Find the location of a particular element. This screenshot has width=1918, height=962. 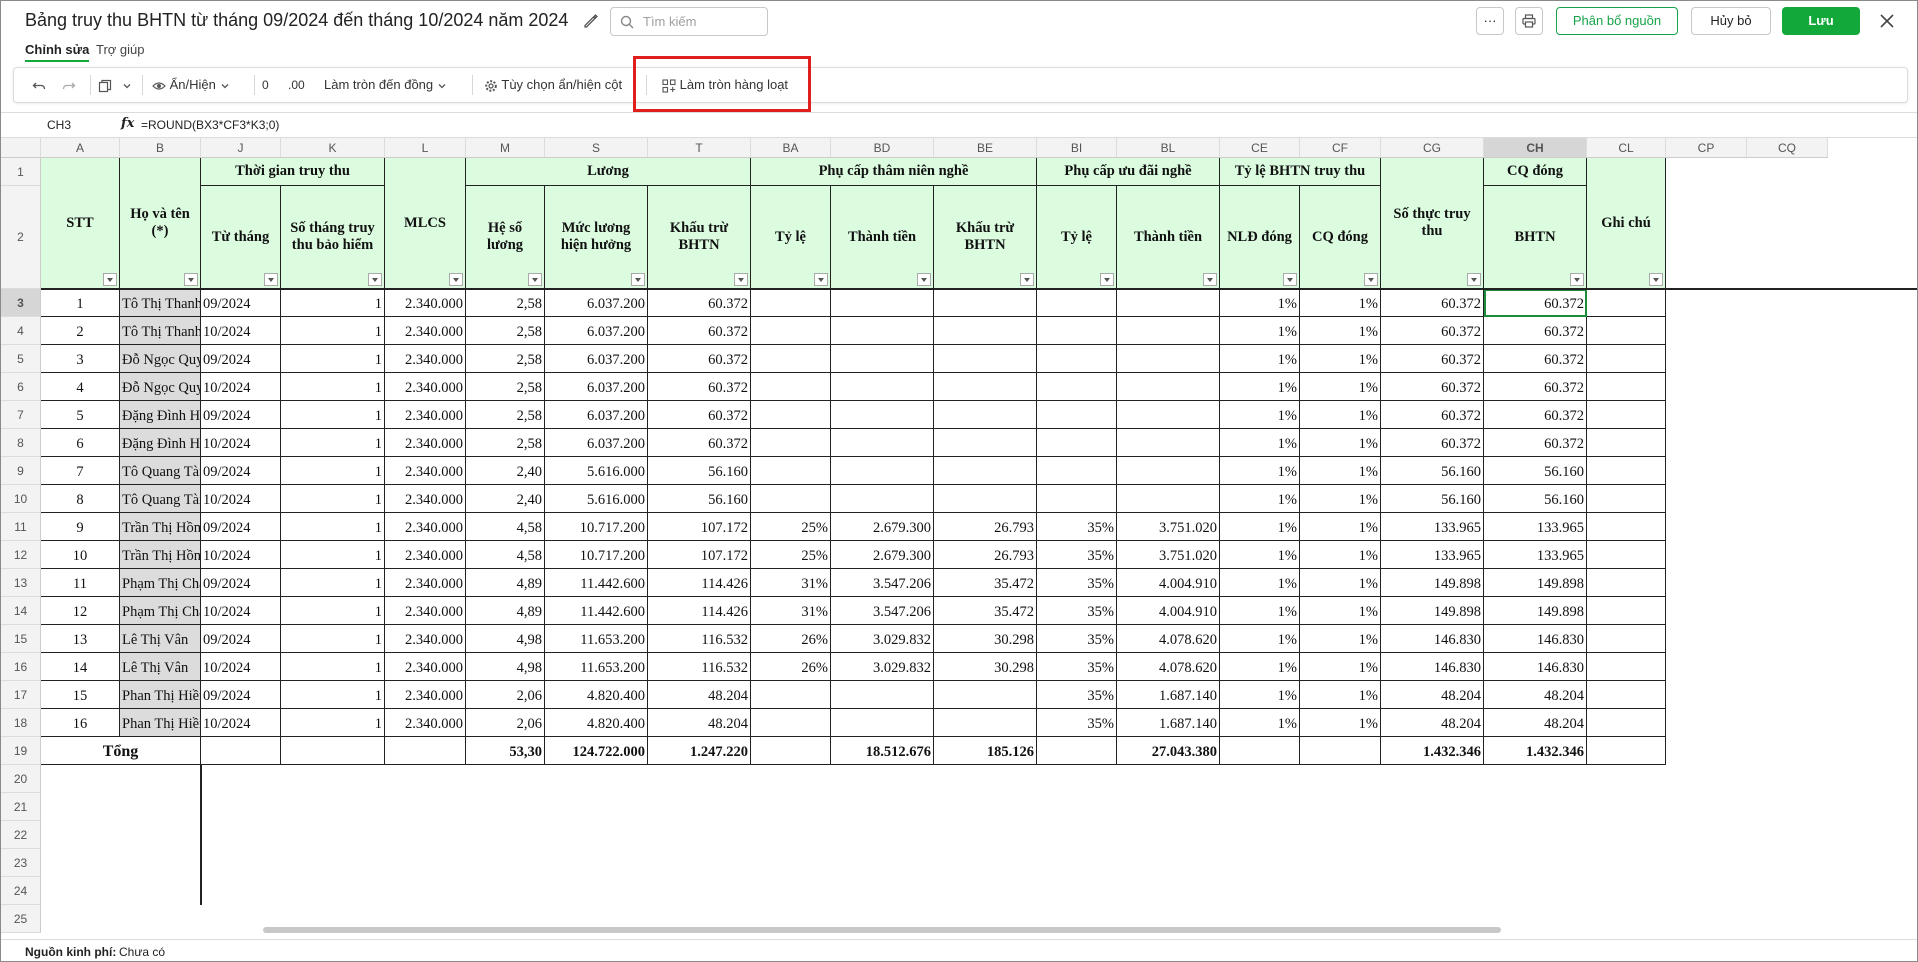

column-header-s: S is located at coordinates (596, 148).